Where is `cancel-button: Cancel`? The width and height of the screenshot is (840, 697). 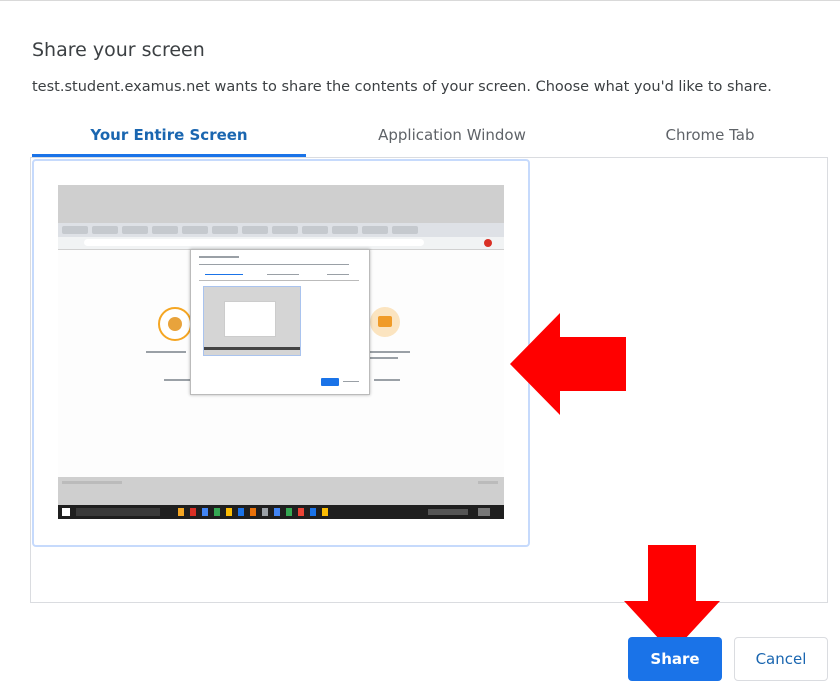
cancel-button: Cancel is located at coordinates (781, 659).